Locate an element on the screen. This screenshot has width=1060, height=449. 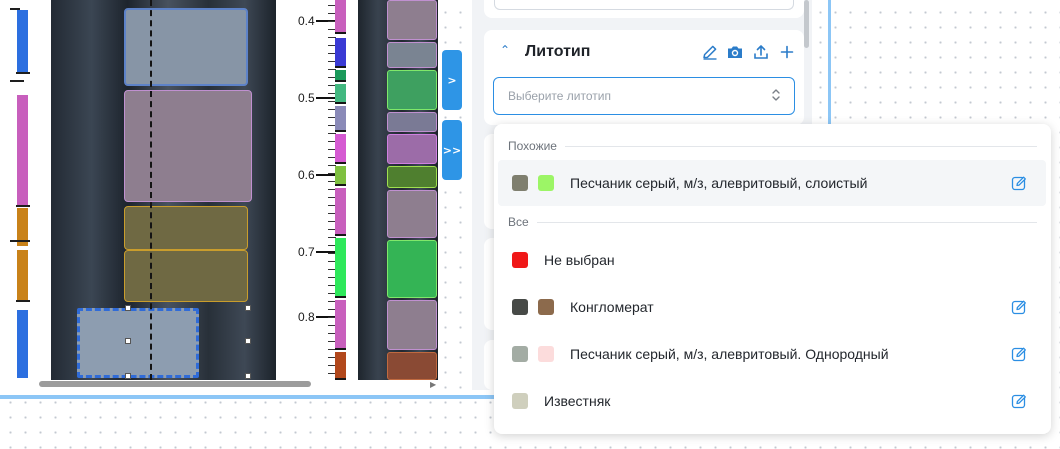
sort-caret-icon is located at coordinates (776, 95).